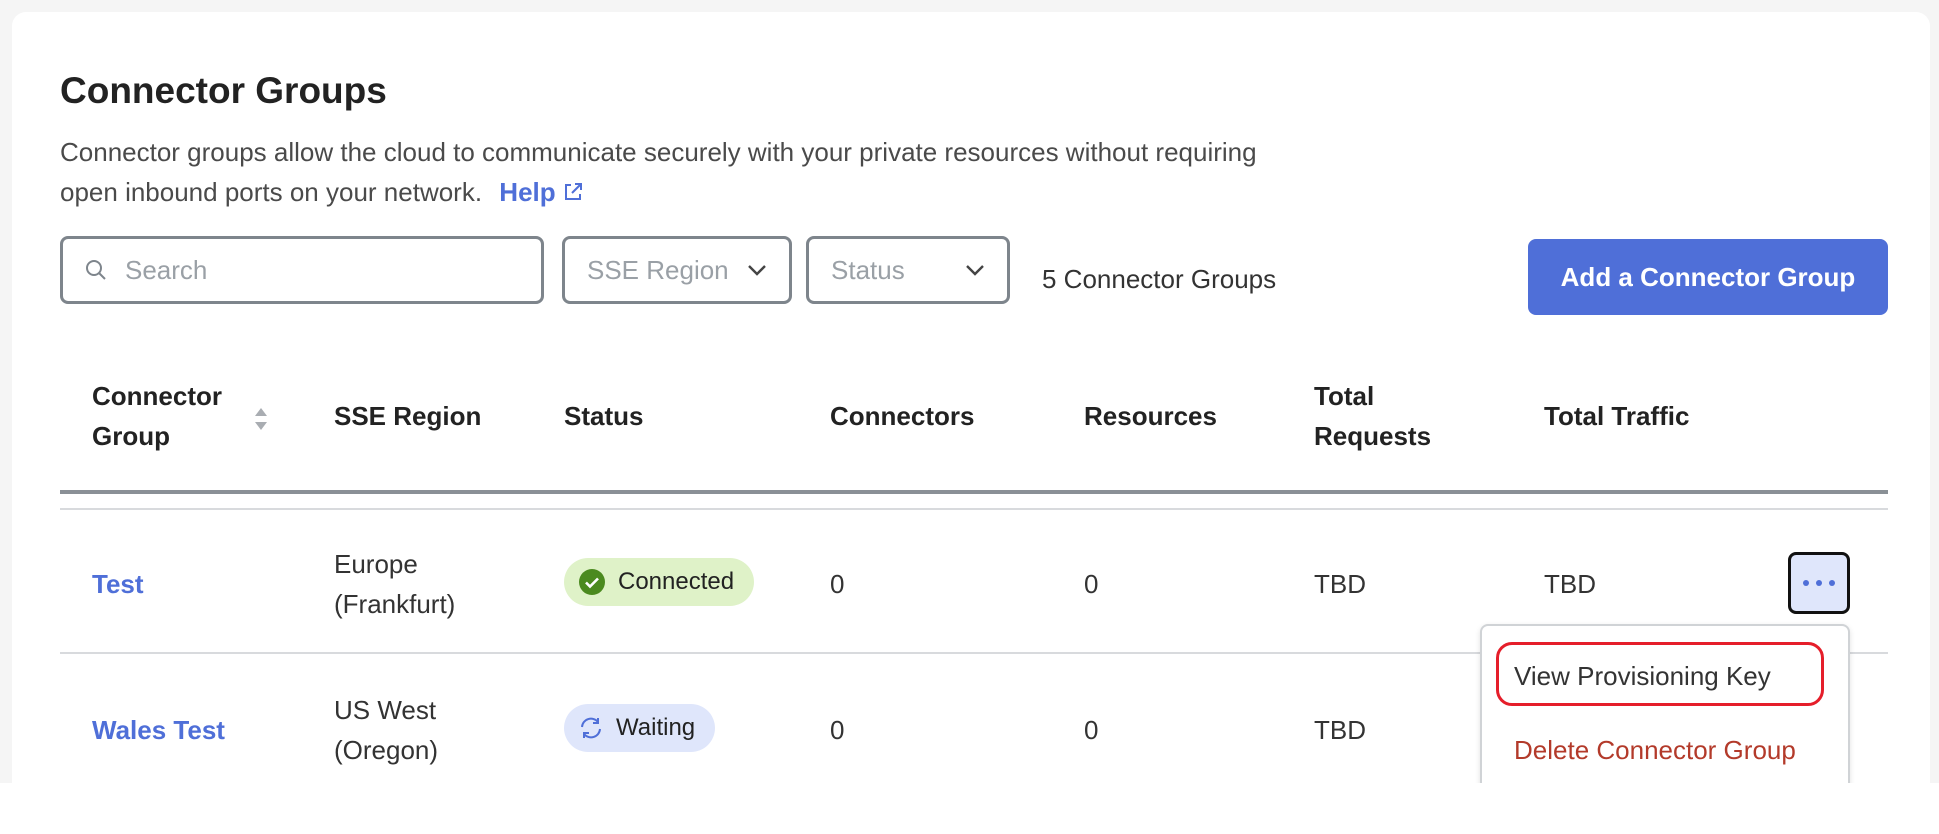  Describe the element at coordinates (1372, 416) in the screenshot. I see `column-header-total-requests: Total Requests` at that location.